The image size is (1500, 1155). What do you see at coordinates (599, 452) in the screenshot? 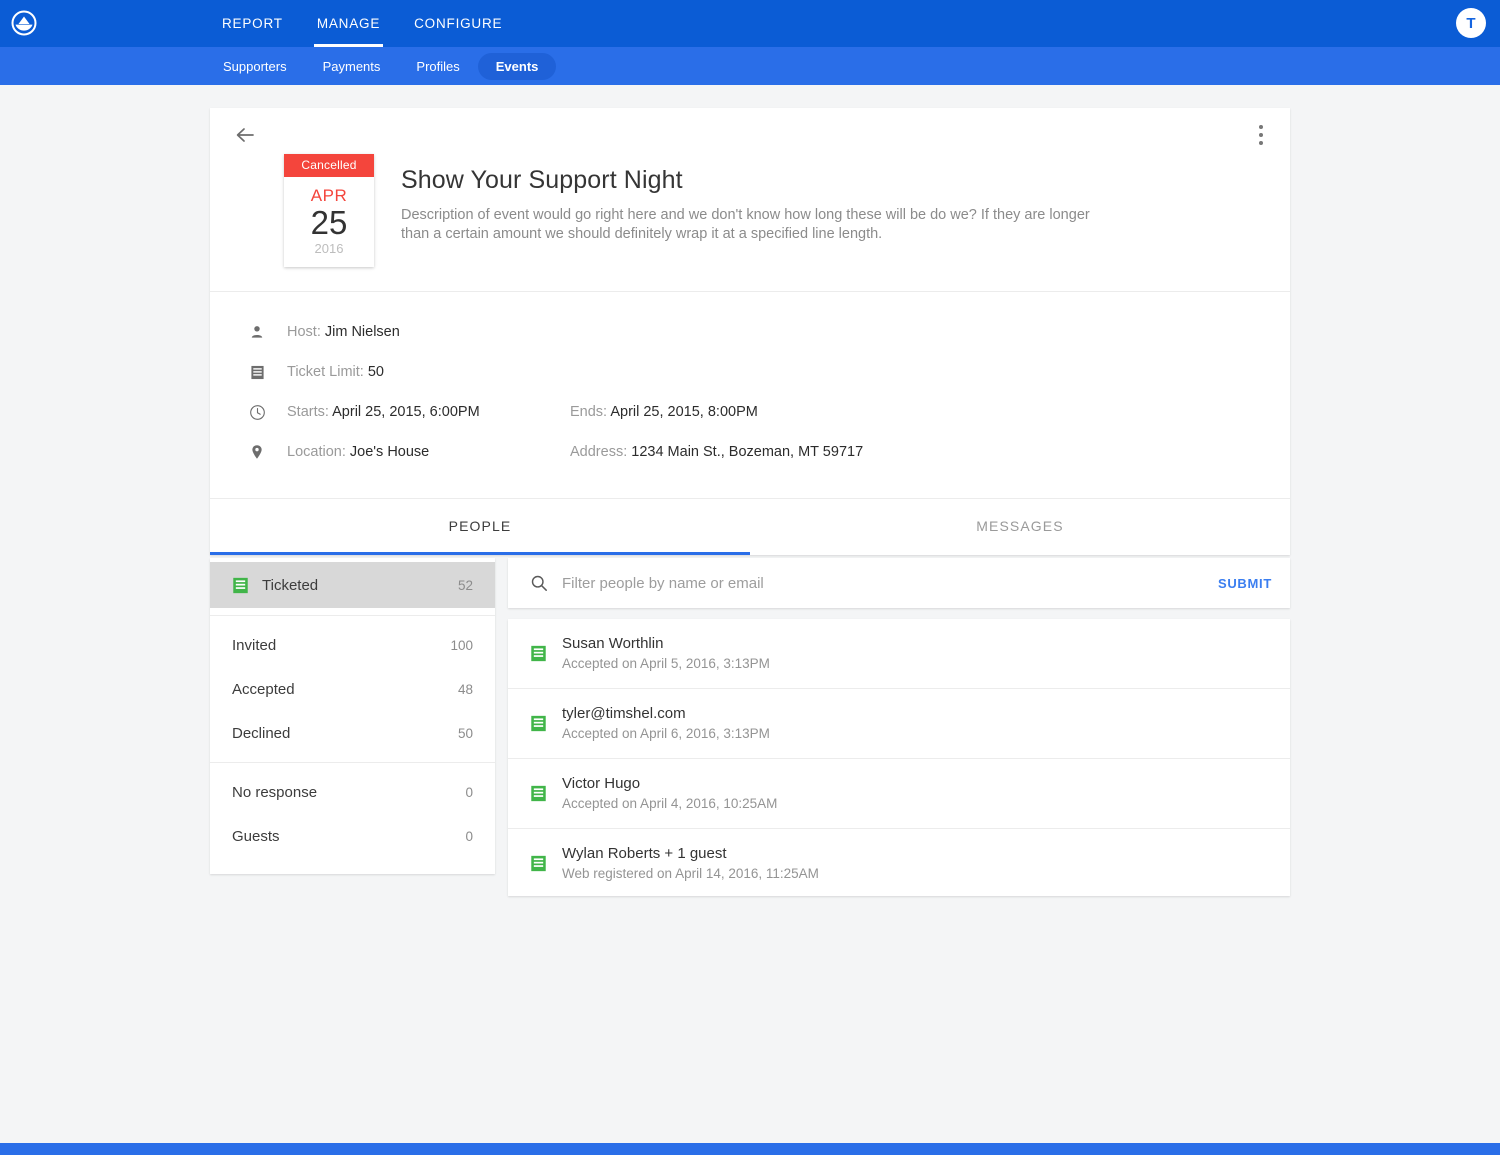
I see `address-label: Address:` at bounding box center [599, 452].